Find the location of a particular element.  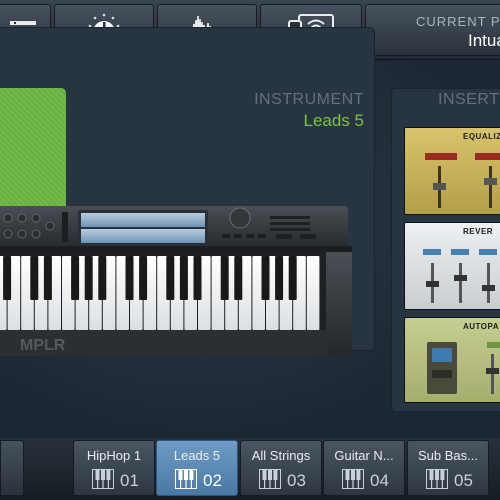

preset-name: All Strings is located at coordinates (281, 455).